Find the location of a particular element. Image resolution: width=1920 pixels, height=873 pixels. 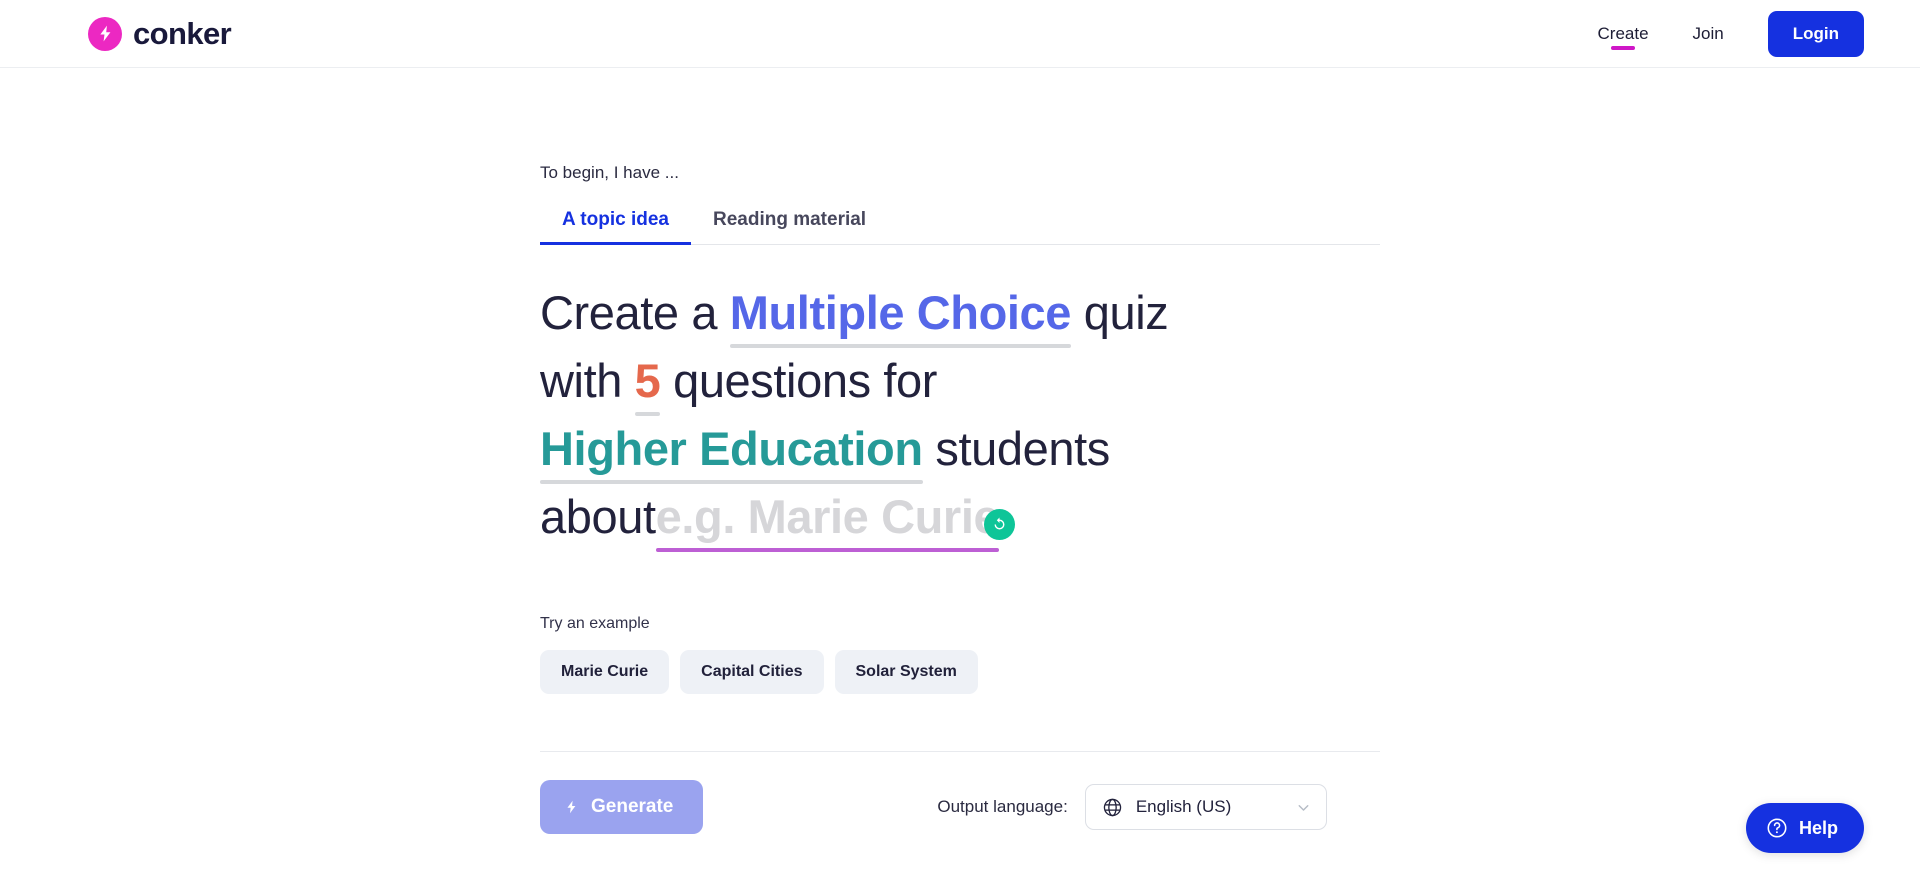

login-button: Login is located at coordinates (1815, 34).